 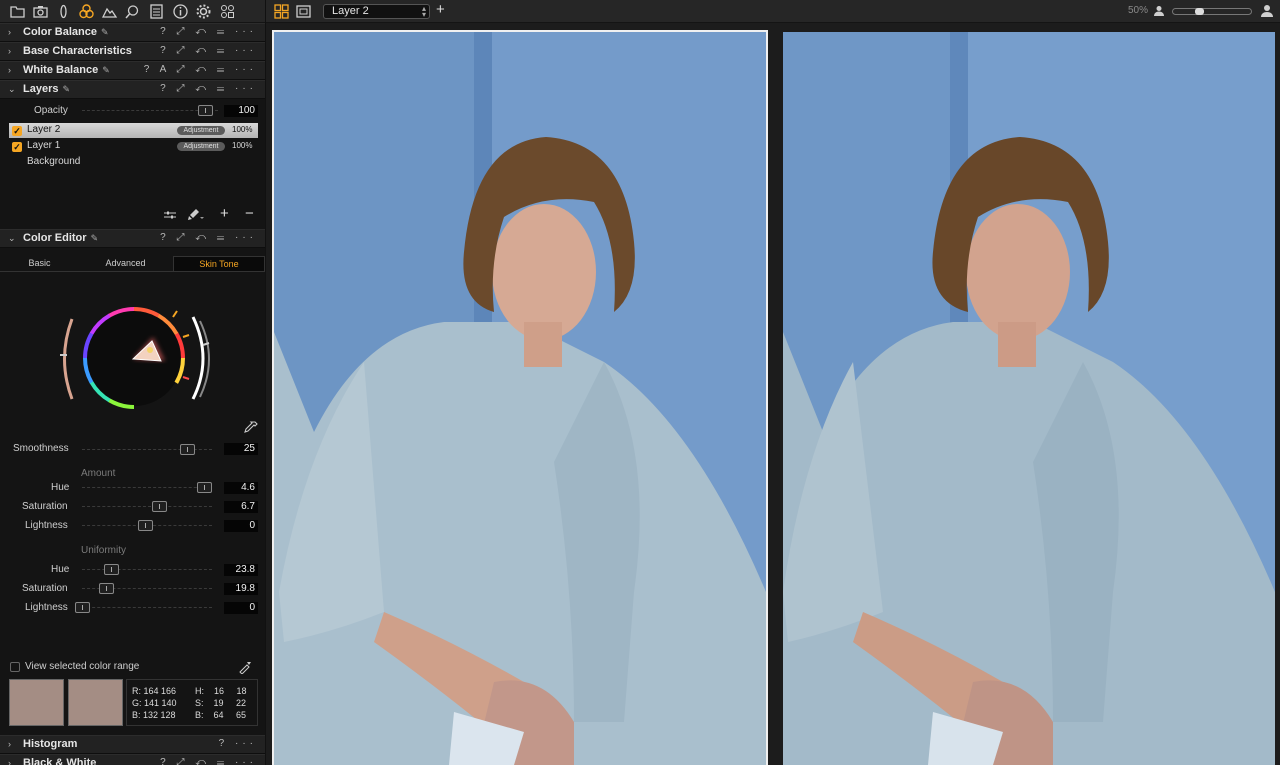 What do you see at coordinates (241, 488) in the screenshot?
I see `amount-hue-value: 4.6` at bounding box center [241, 488].